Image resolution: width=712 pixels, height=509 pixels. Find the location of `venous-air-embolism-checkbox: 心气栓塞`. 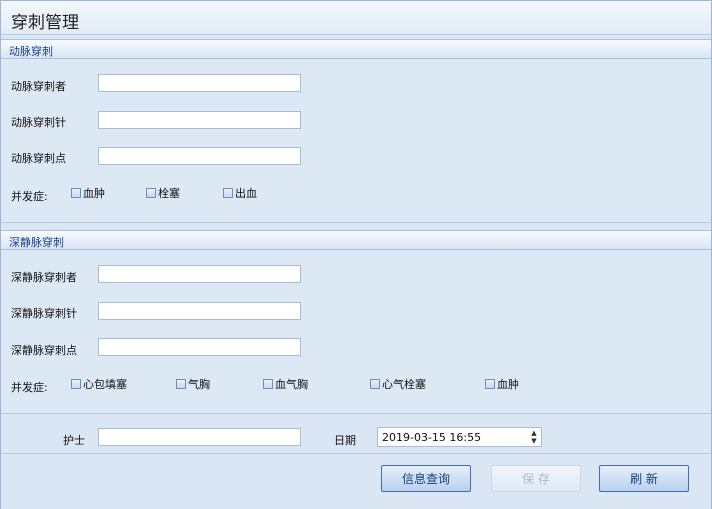

venous-air-embolism-checkbox: 心气栓塞 is located at coordinates (398, 384).